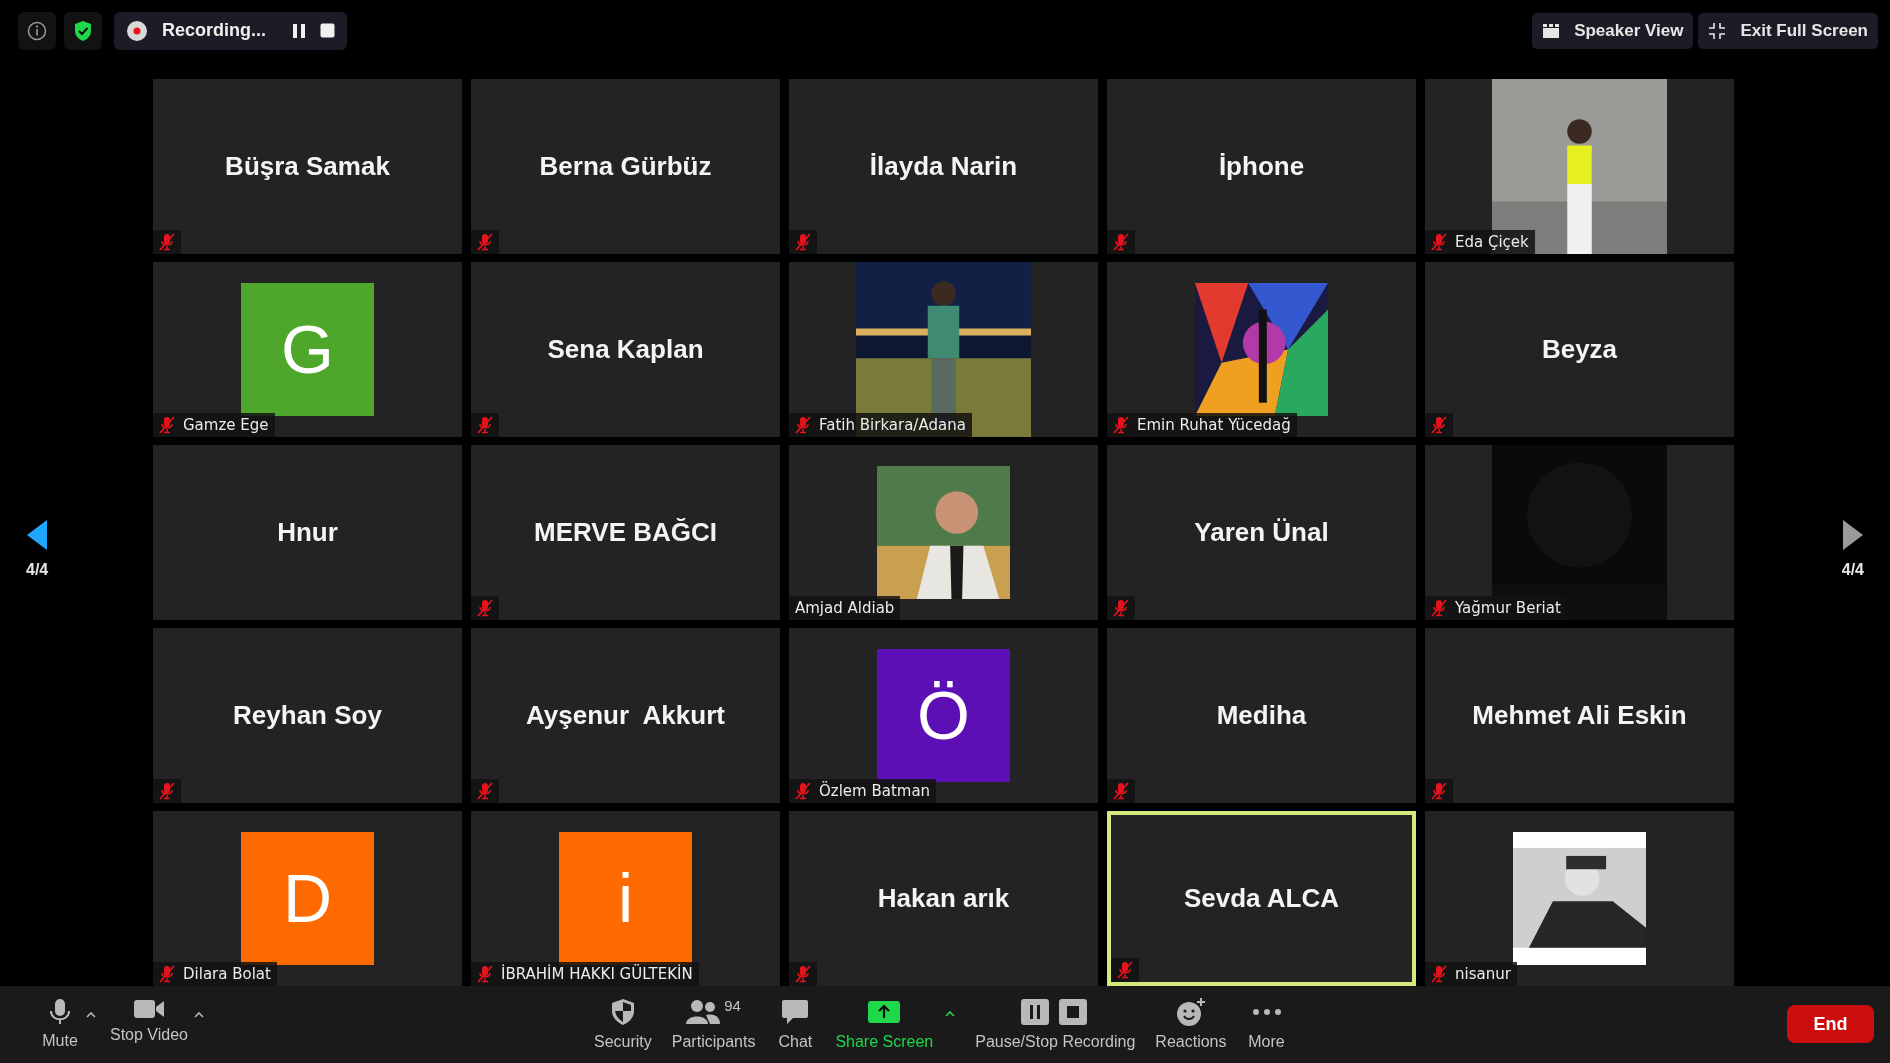  Describe the element at coordinates (1055, 1024) in the screenshot. I see `recording-button: Pause/Stop Recording` at that location.